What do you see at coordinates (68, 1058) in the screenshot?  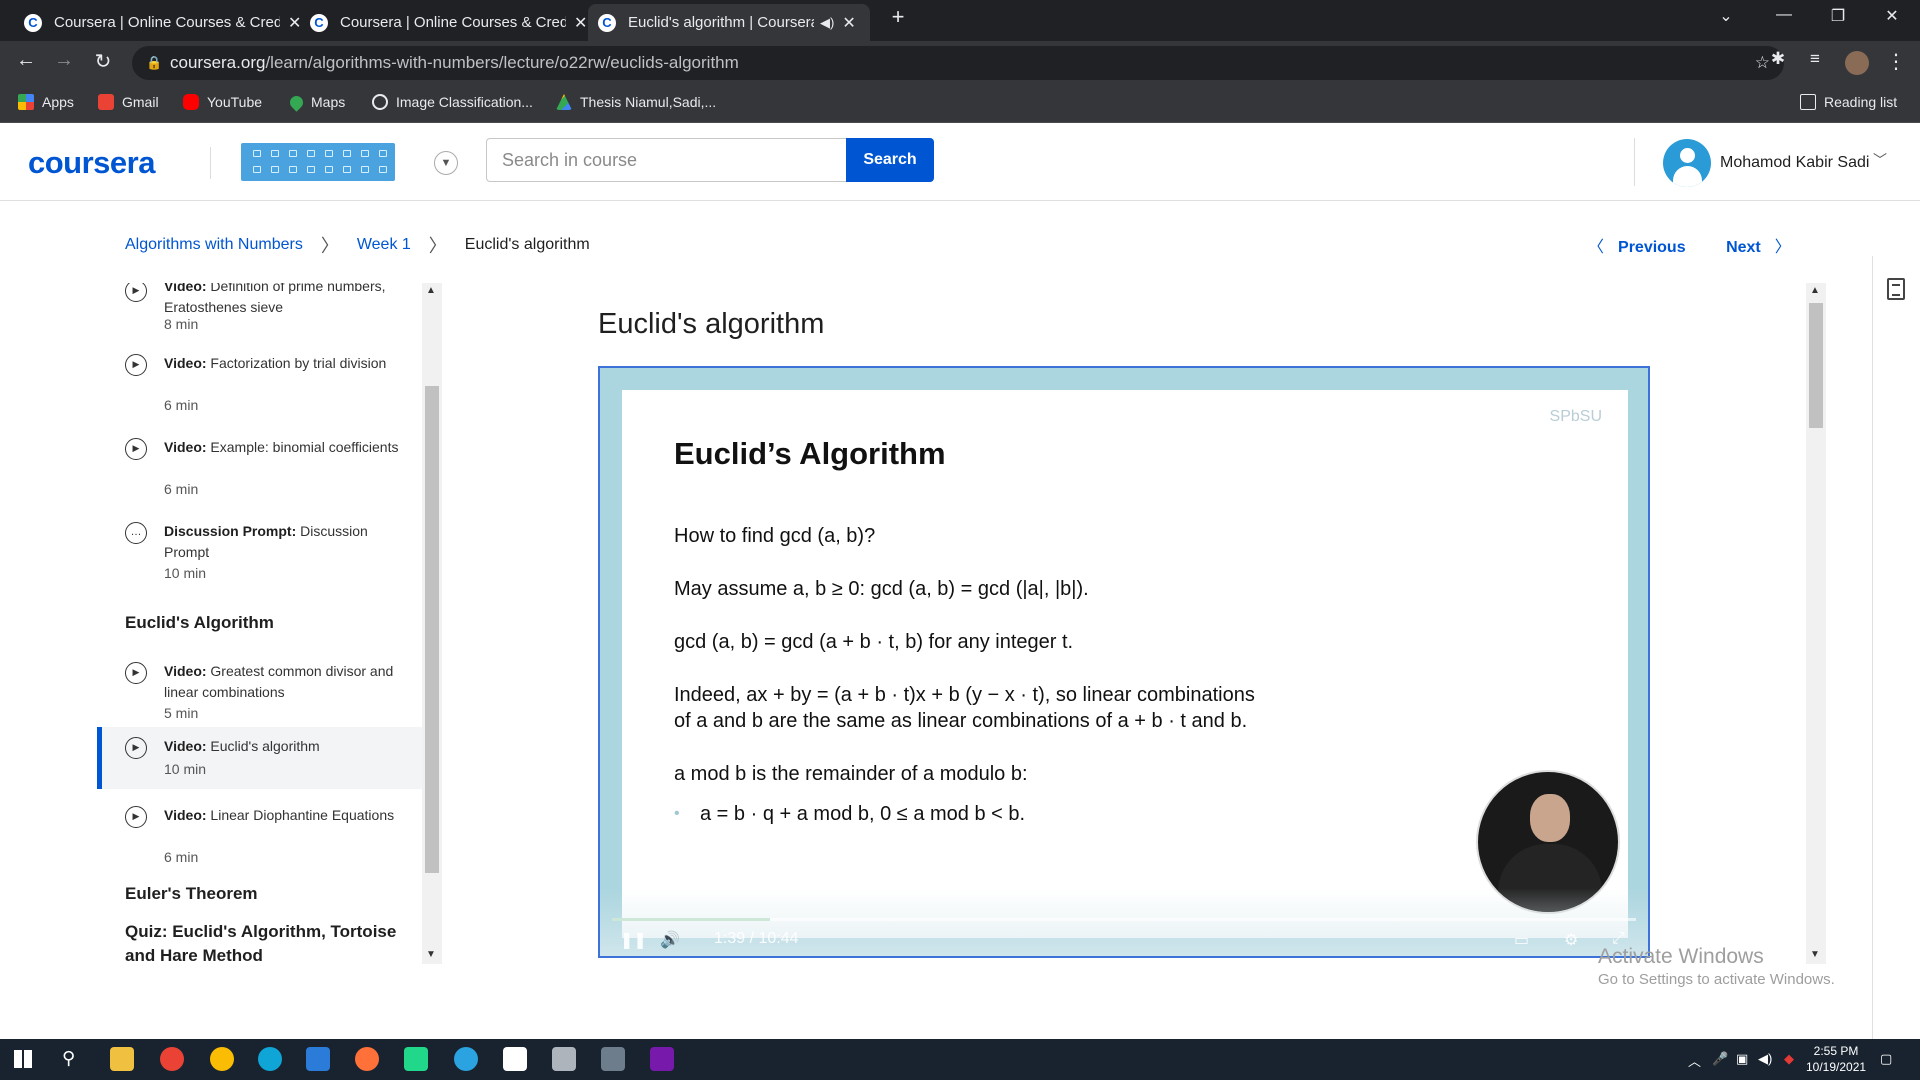 I see `search-icon: ⚲` at bounding box center [68, 1058].